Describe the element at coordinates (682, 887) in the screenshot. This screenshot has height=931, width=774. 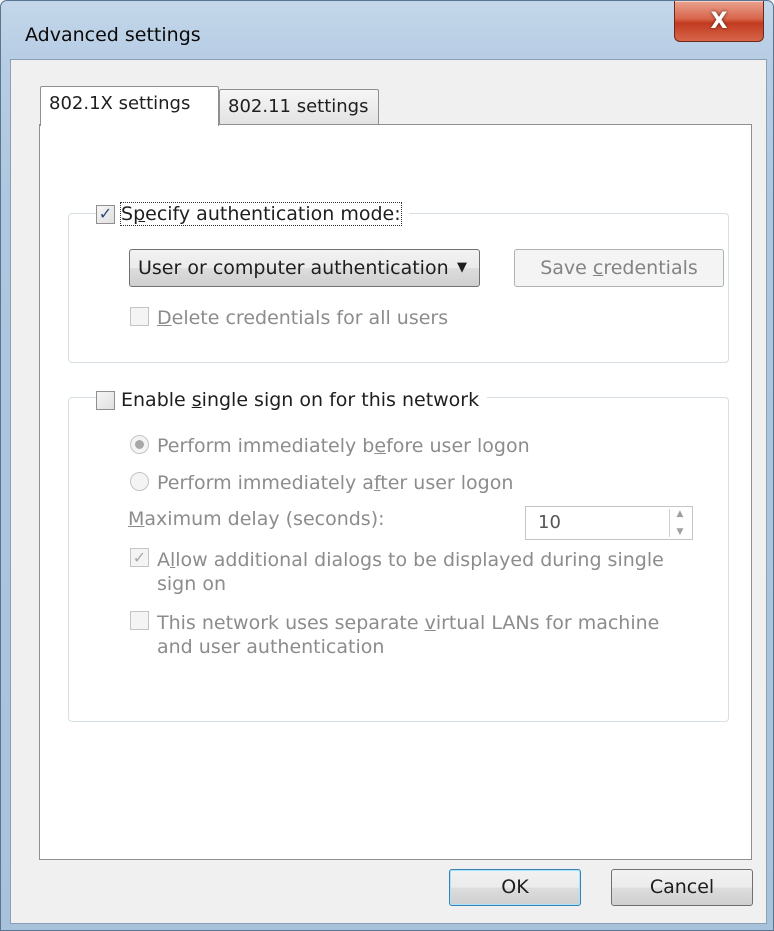
I see `cancel-button: Cancel` at that location.